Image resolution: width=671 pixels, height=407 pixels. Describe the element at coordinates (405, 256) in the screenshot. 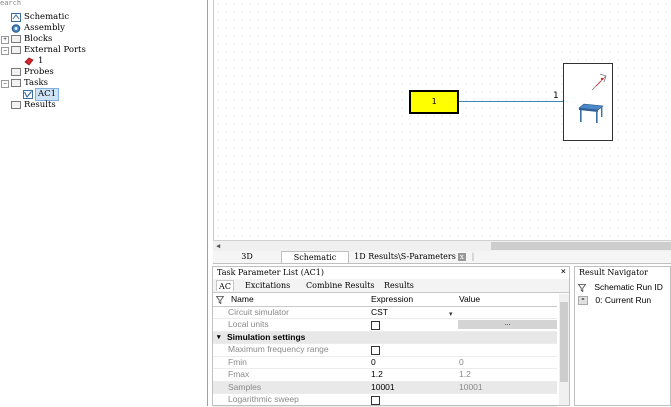

I see `tab-label: 1D Results\S-Parameters` at that location.